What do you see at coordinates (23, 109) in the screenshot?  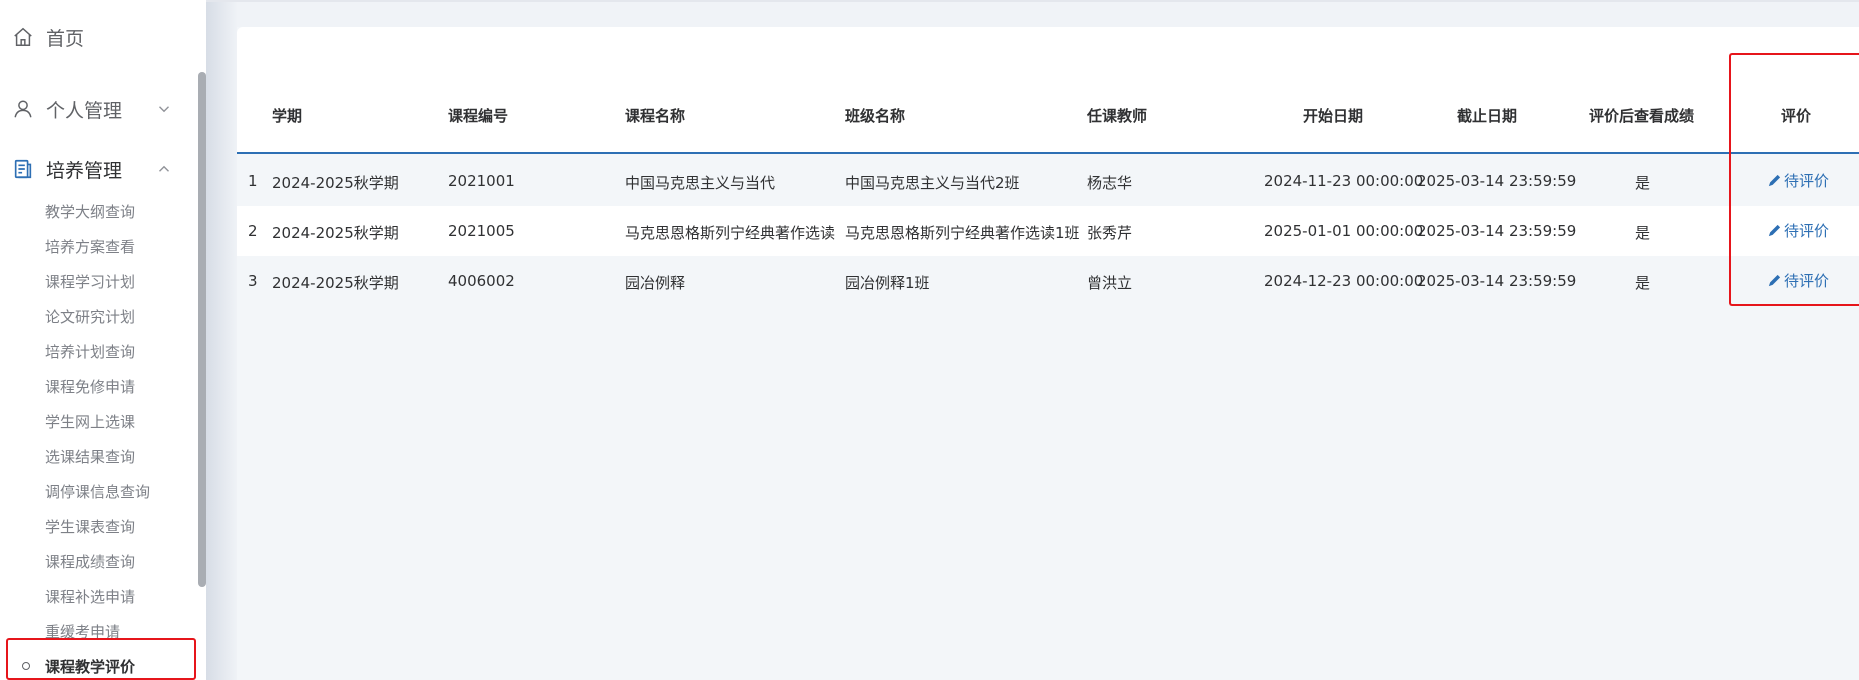 I see `user-icon` at bounding box center [23, 109].